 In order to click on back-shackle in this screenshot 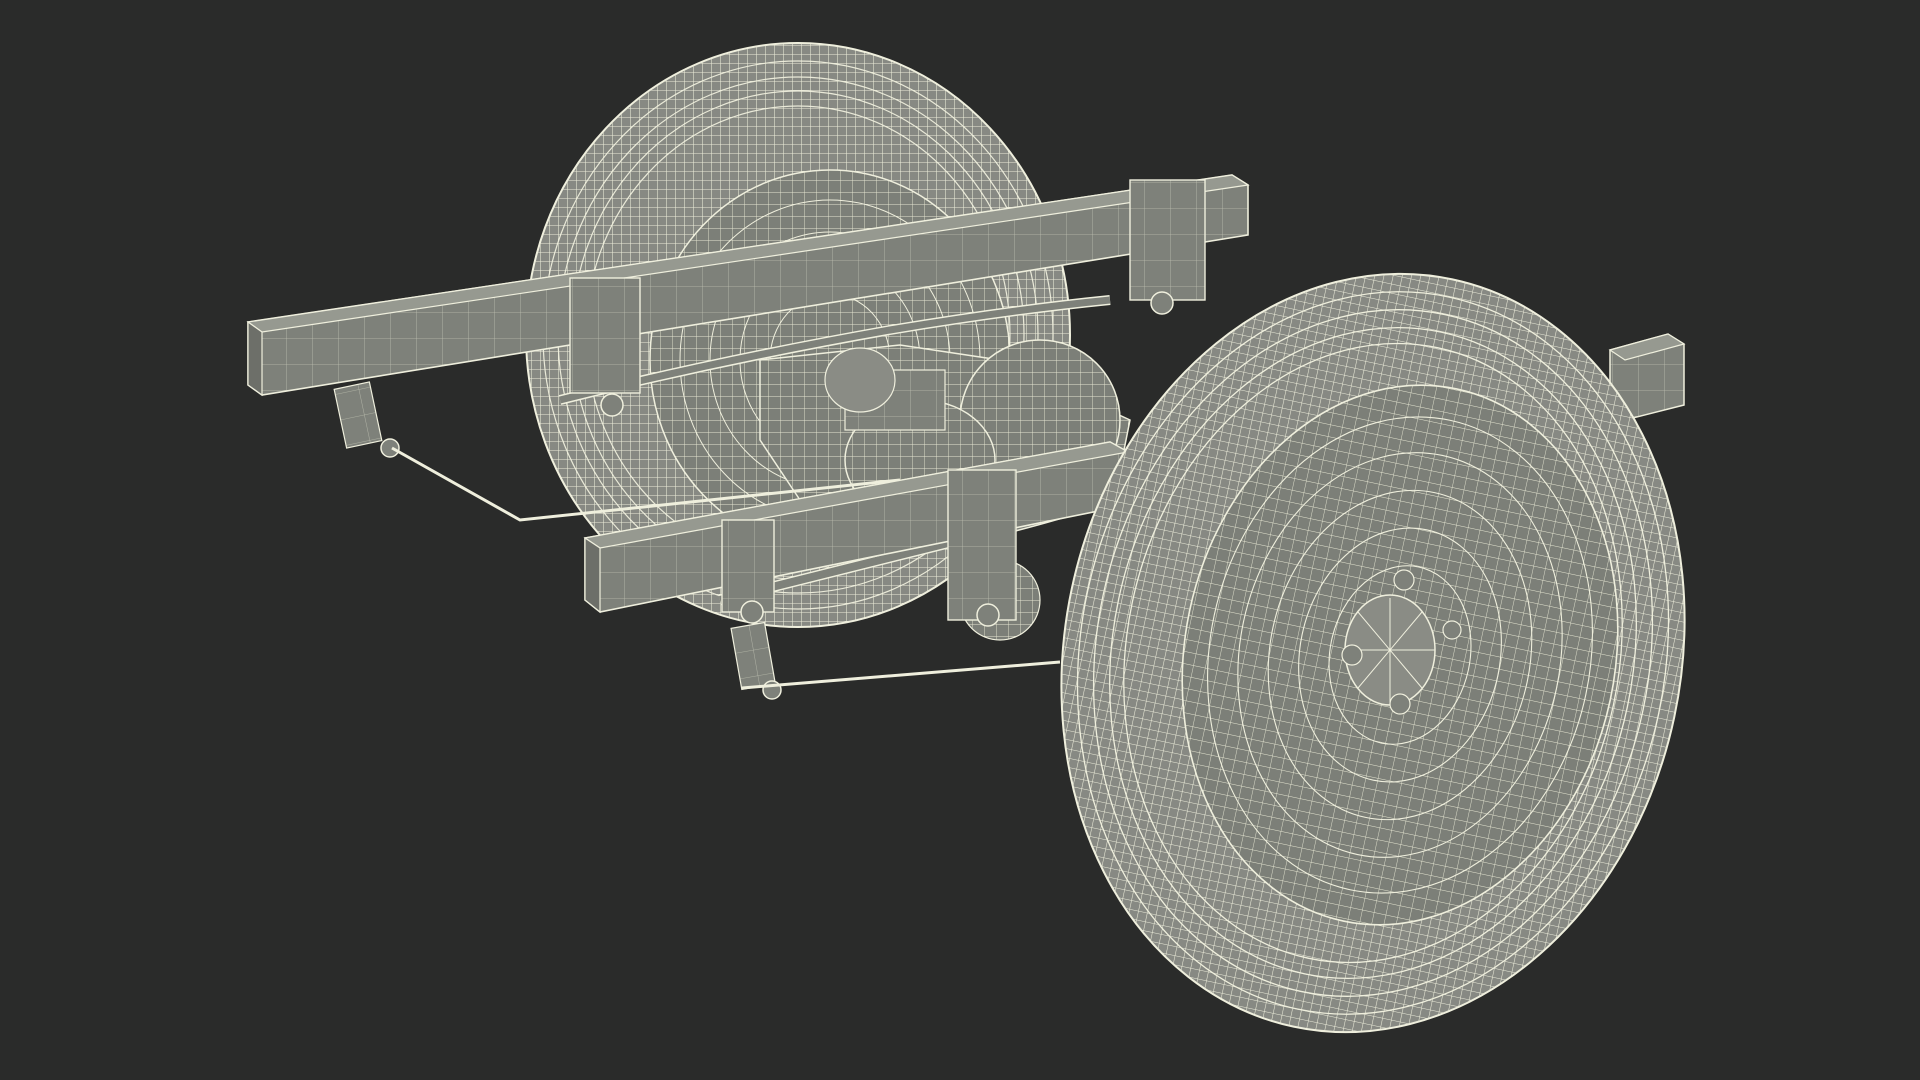, I will do `click(366, 419)`.